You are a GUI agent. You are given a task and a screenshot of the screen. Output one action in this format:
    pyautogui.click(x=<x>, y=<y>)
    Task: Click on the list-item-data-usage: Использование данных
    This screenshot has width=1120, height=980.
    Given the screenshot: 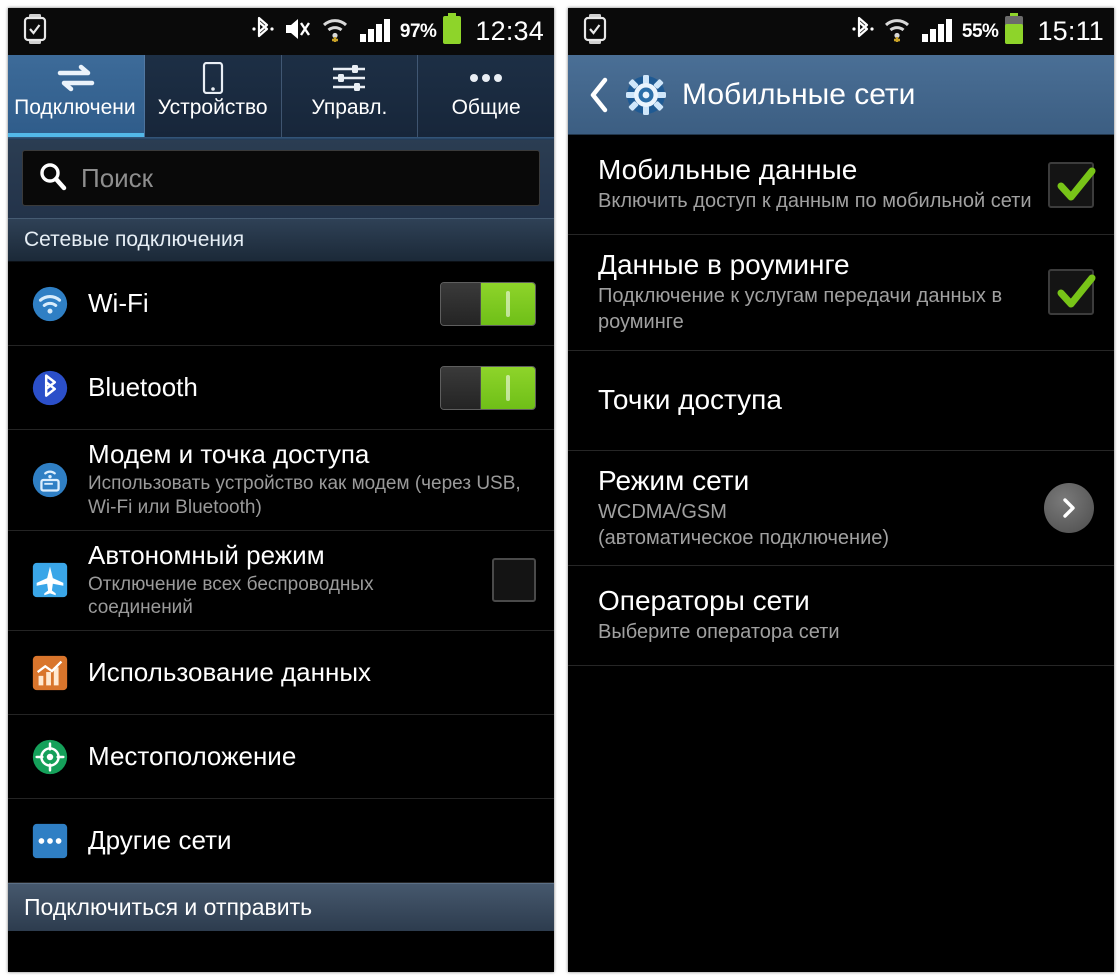 What is the action you would take?
    pyautogui.click(x=281, y=673)
    